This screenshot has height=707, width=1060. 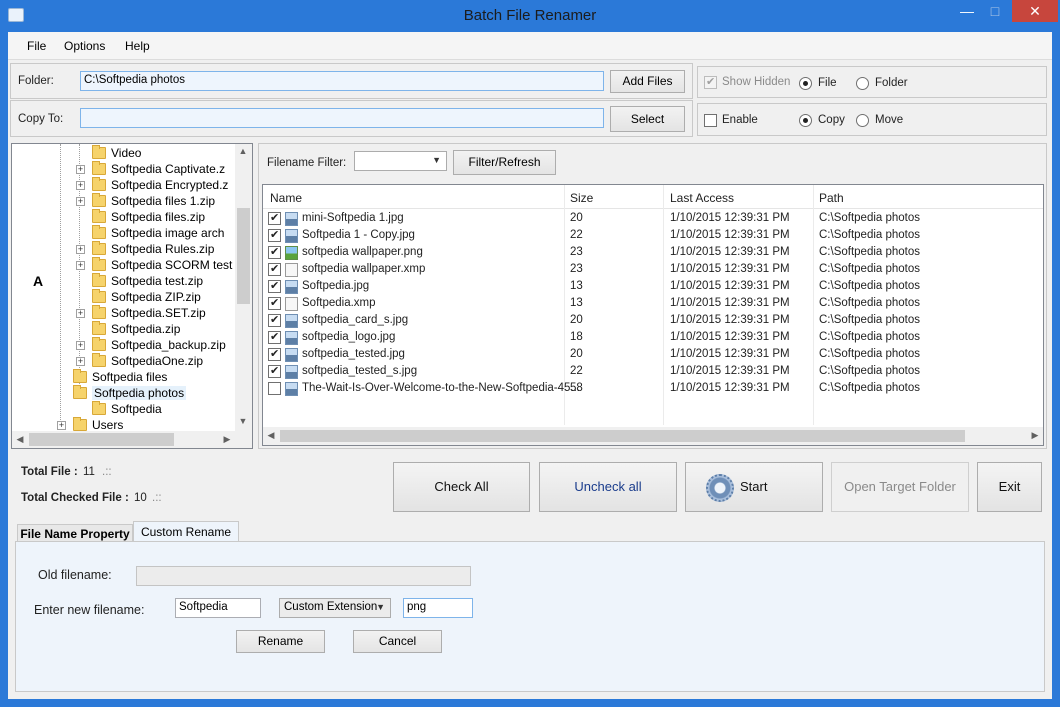 I want to click on title-bar: Batch File Renamer — □ ✕, so click(x=530, y=16).